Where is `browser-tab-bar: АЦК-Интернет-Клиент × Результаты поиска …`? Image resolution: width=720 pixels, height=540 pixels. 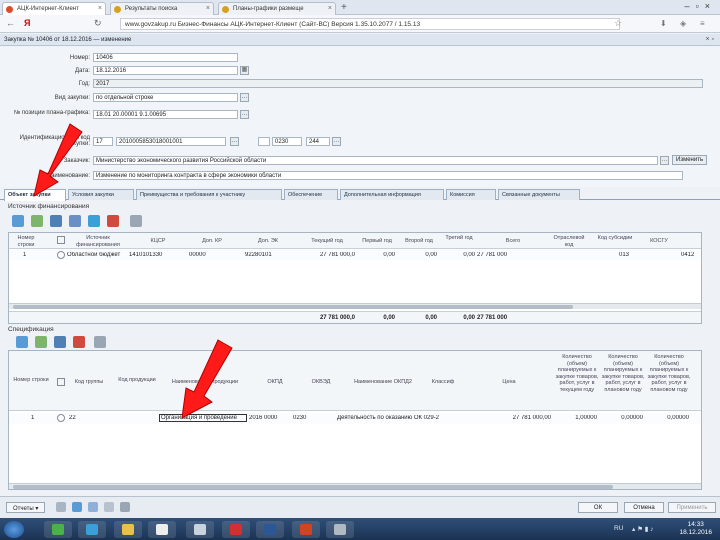
browser-tab-bar: АЦК-Интернет-Клиент × Результаты поиска … is located at coordinates (360, 7).